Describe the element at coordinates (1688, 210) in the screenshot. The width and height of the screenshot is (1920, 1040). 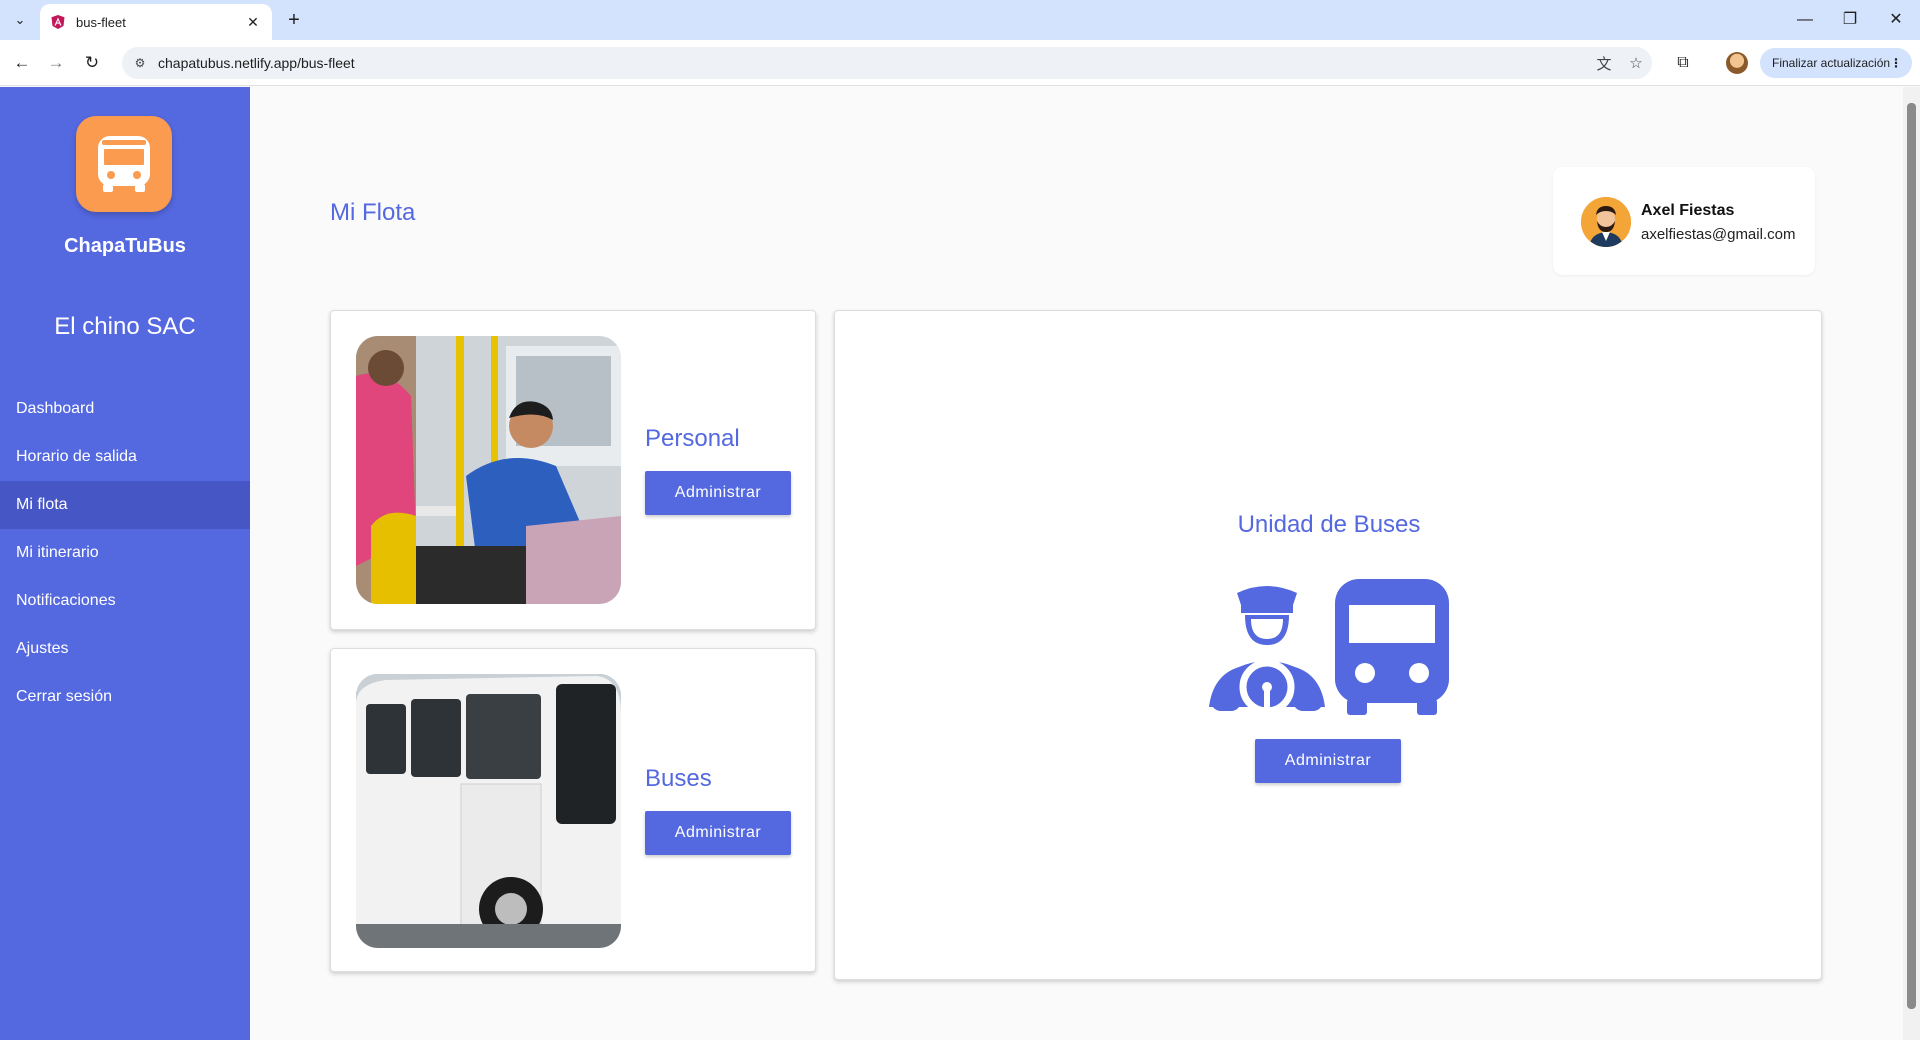
I see `user-name: Axel Fiestas` at that location.